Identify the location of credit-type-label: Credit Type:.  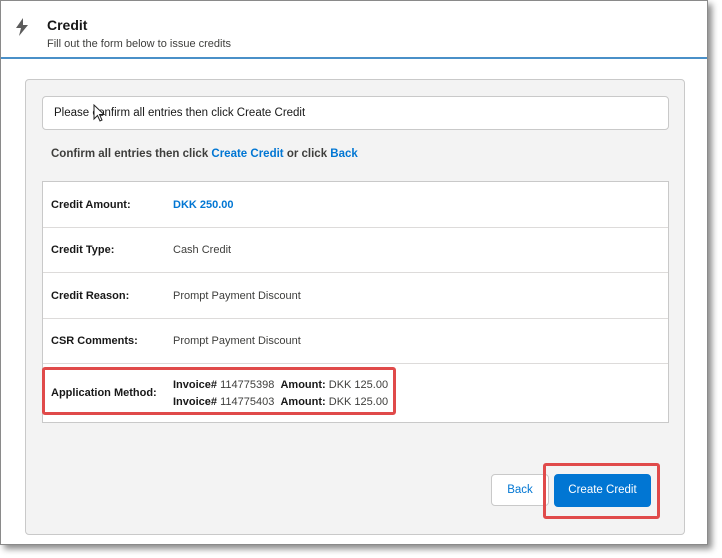
(83, 250).